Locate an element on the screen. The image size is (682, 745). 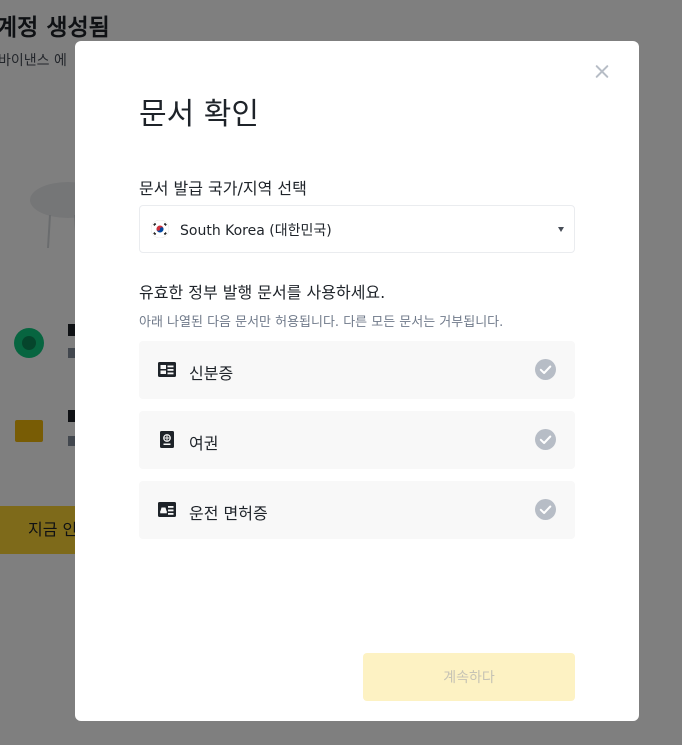
document-label: 신분증 is located at coordinates (211, 373).